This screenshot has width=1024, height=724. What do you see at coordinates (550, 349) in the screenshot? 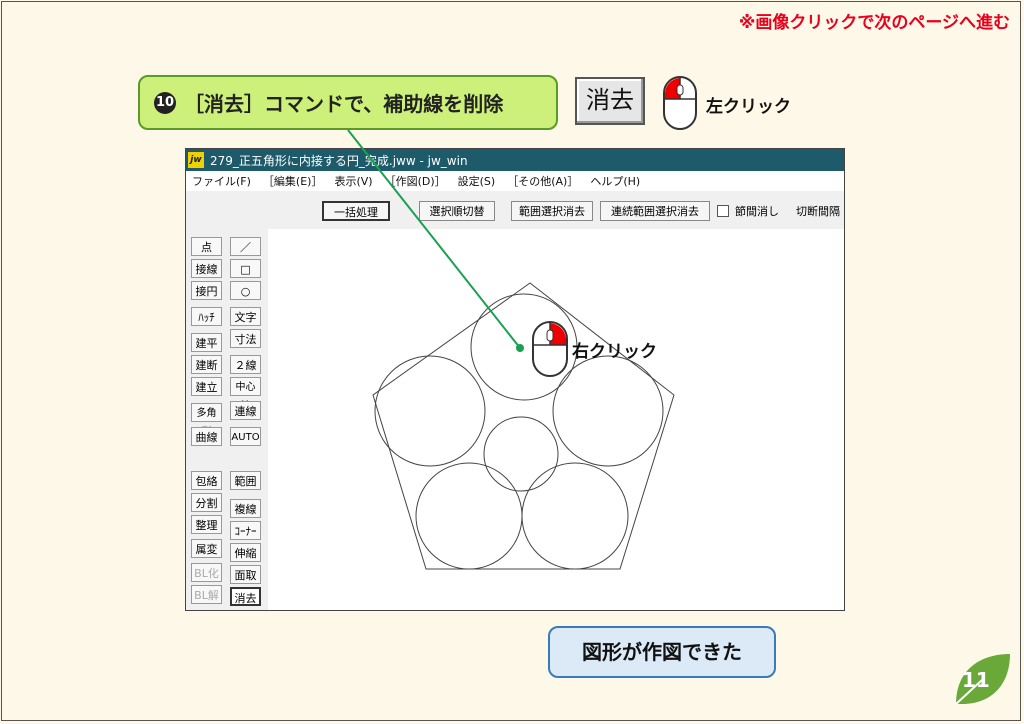
I see `right-click-mouse-icon` at bounding box center [550, 349].